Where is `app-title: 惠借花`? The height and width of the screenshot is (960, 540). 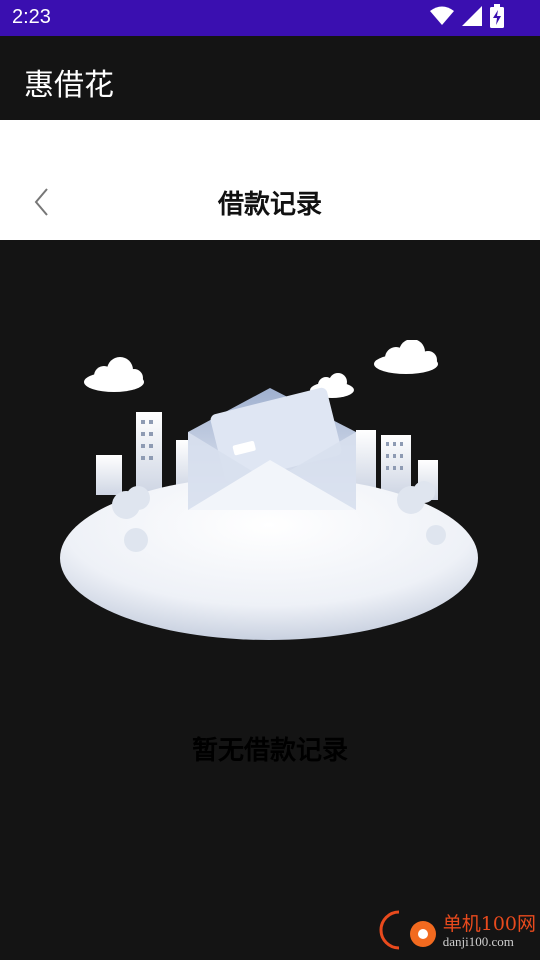
app-title: 惠借花 is located at coordinates (69, 85).